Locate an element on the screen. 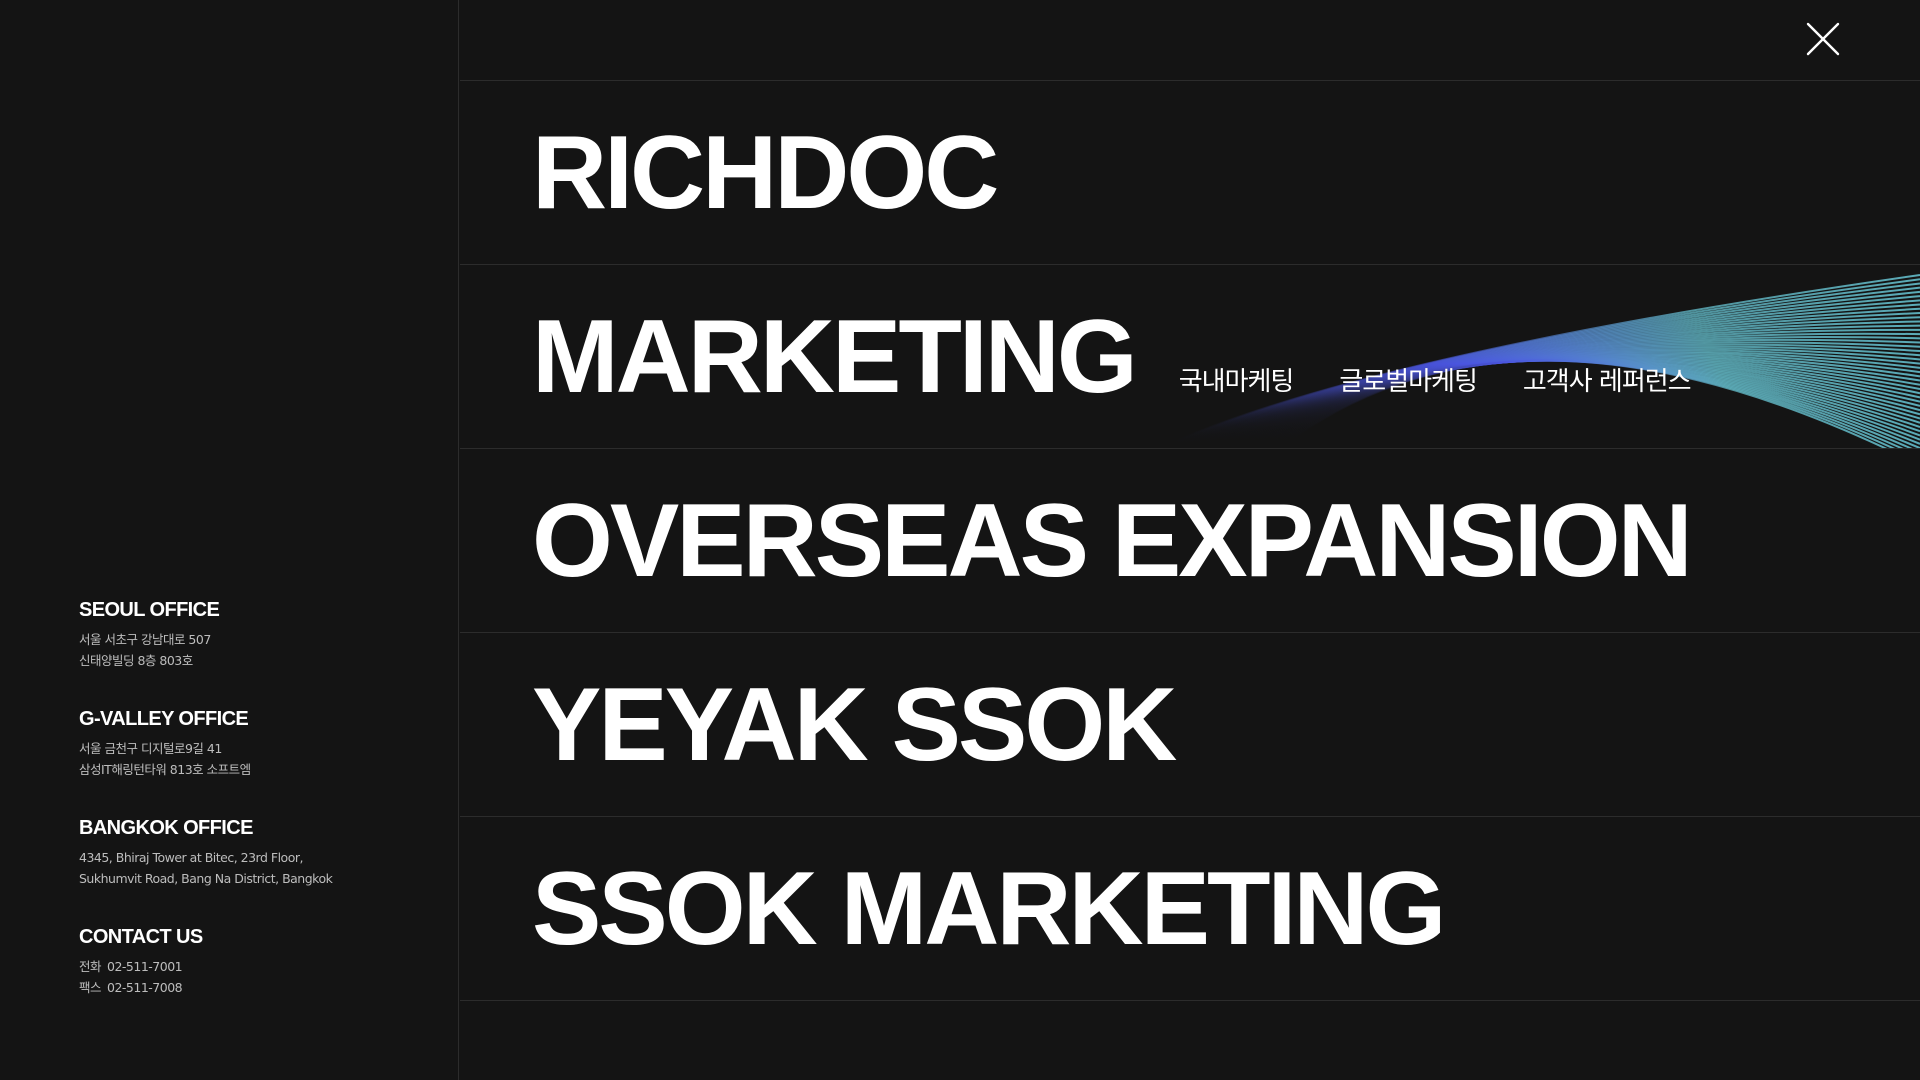 This screenshot has width=1920, height=1080. menu-item-marketing: MARKETING 국내마케팅 글로벌마케팅 고객사 레퍼런스 is located at coordinates (1190, 357).